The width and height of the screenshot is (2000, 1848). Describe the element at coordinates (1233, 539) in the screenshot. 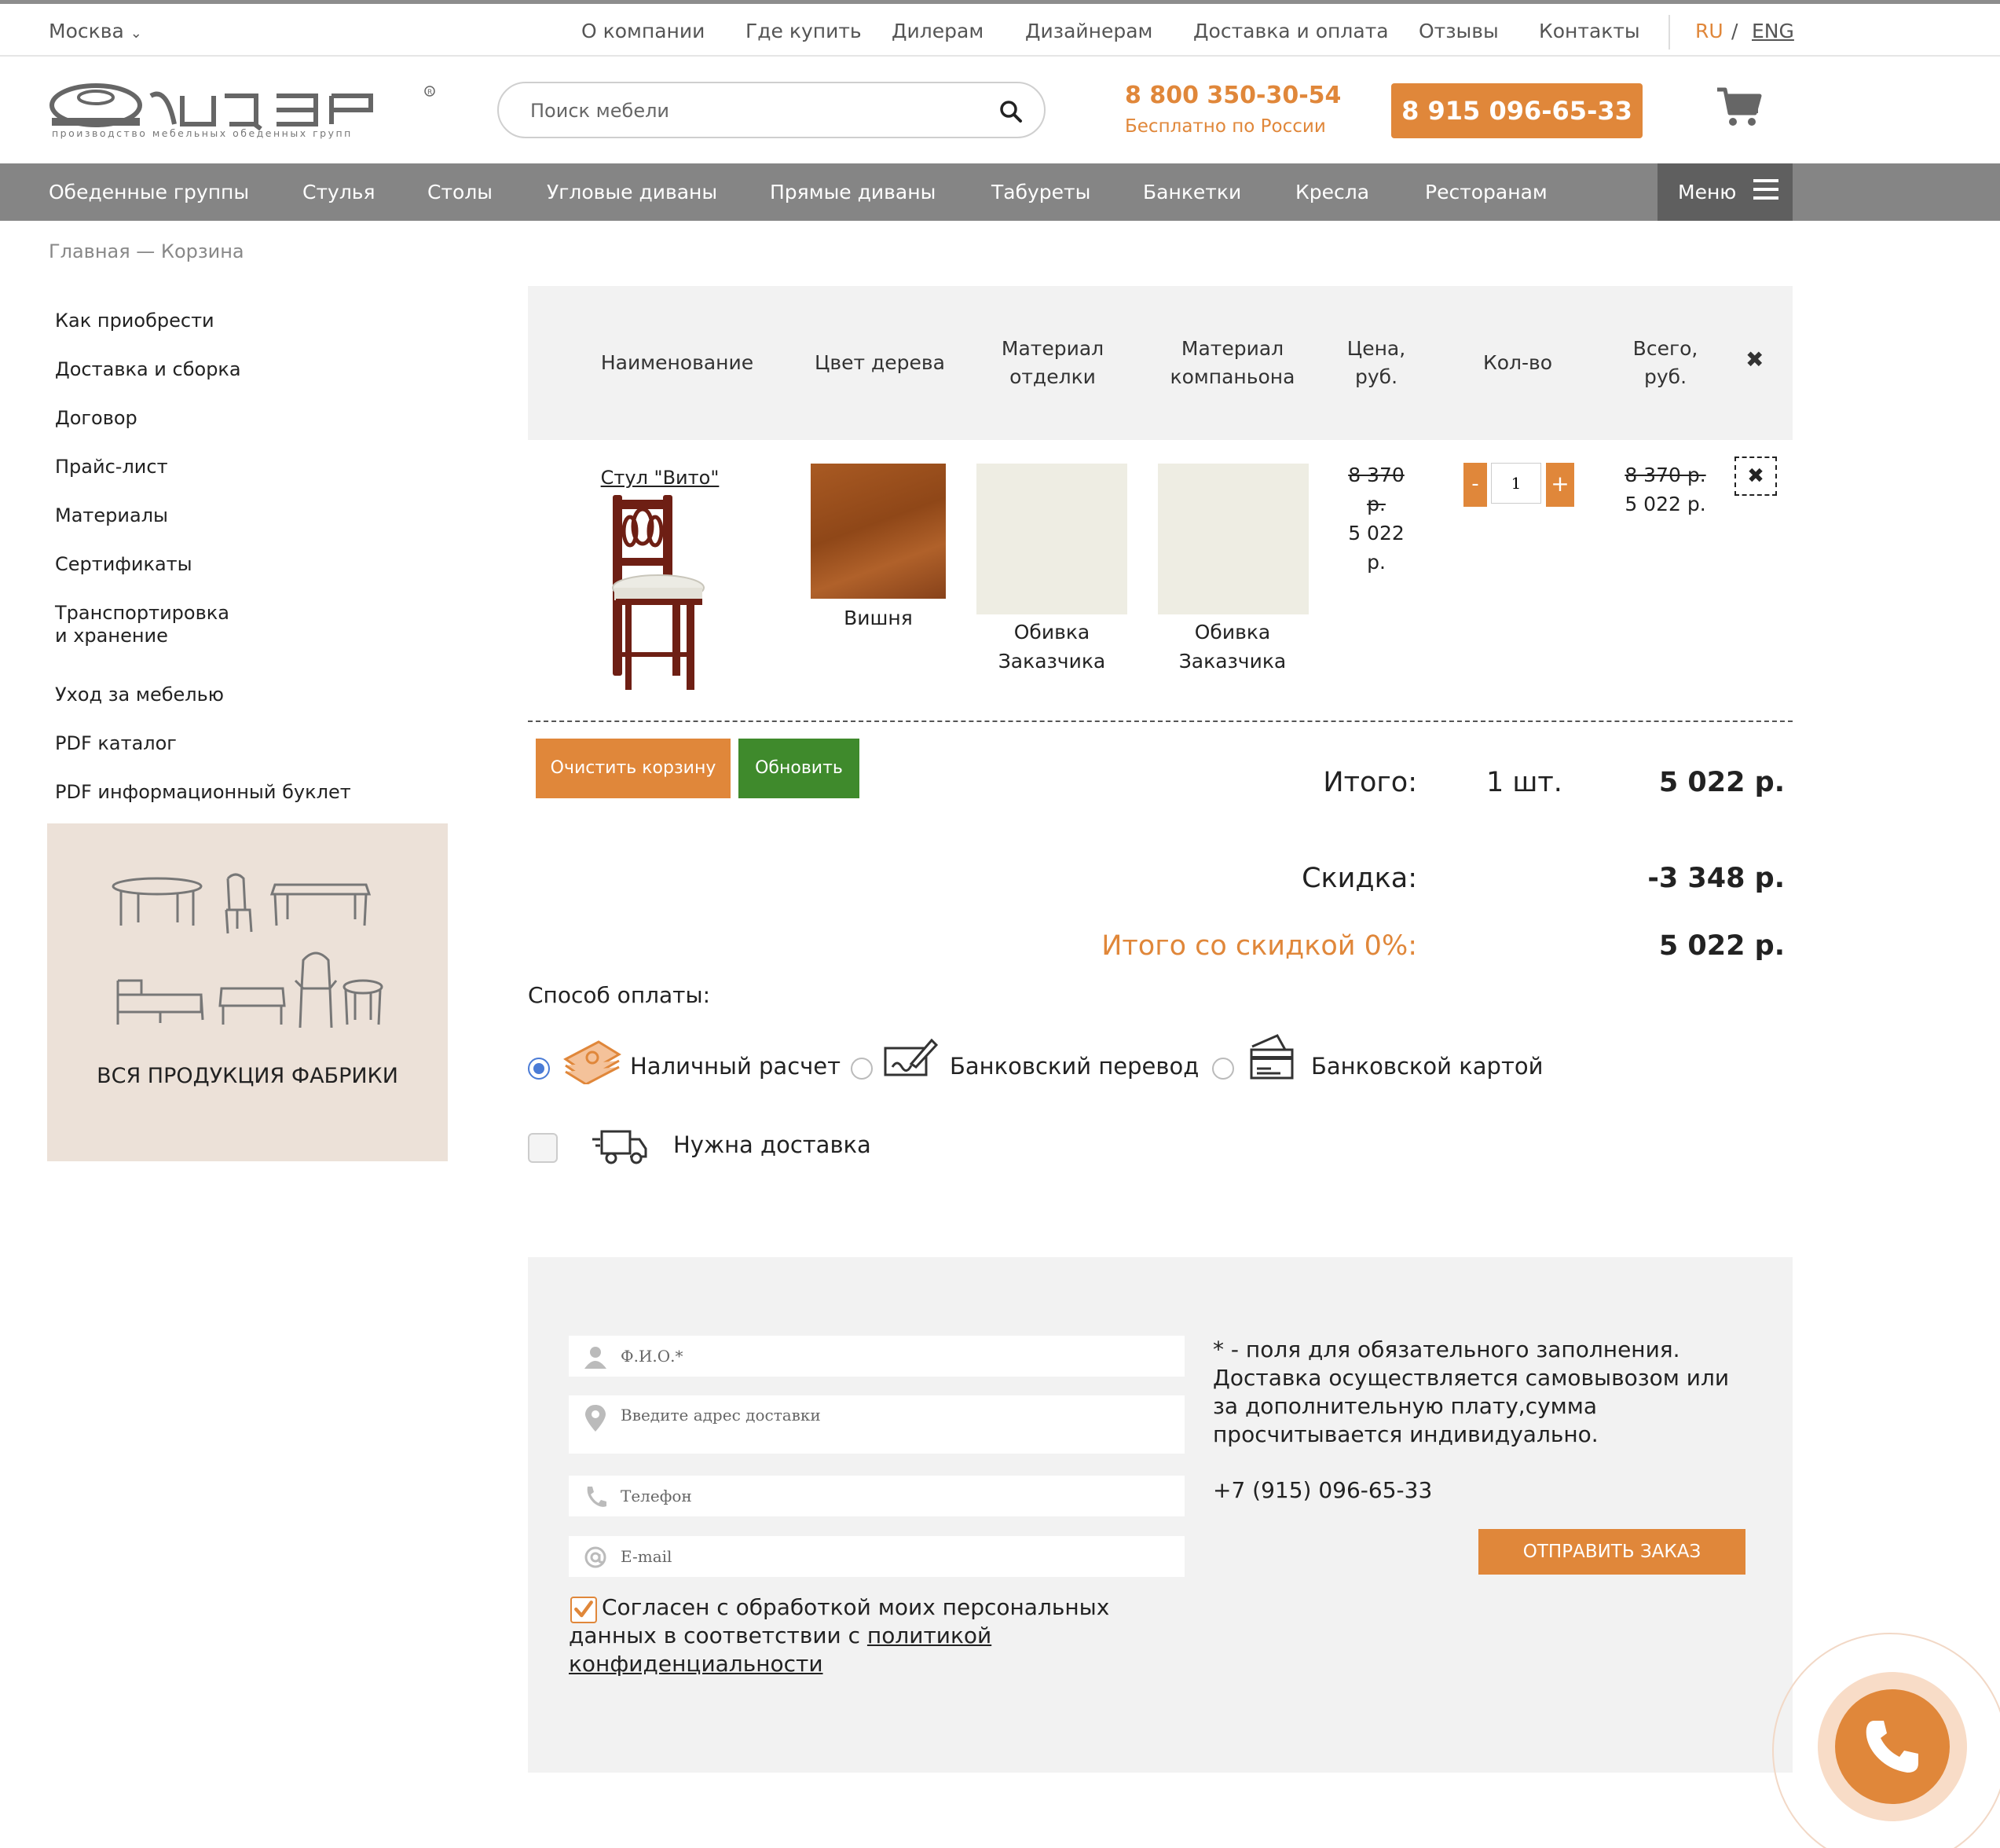

I see `companion-material-swatch` at that location.